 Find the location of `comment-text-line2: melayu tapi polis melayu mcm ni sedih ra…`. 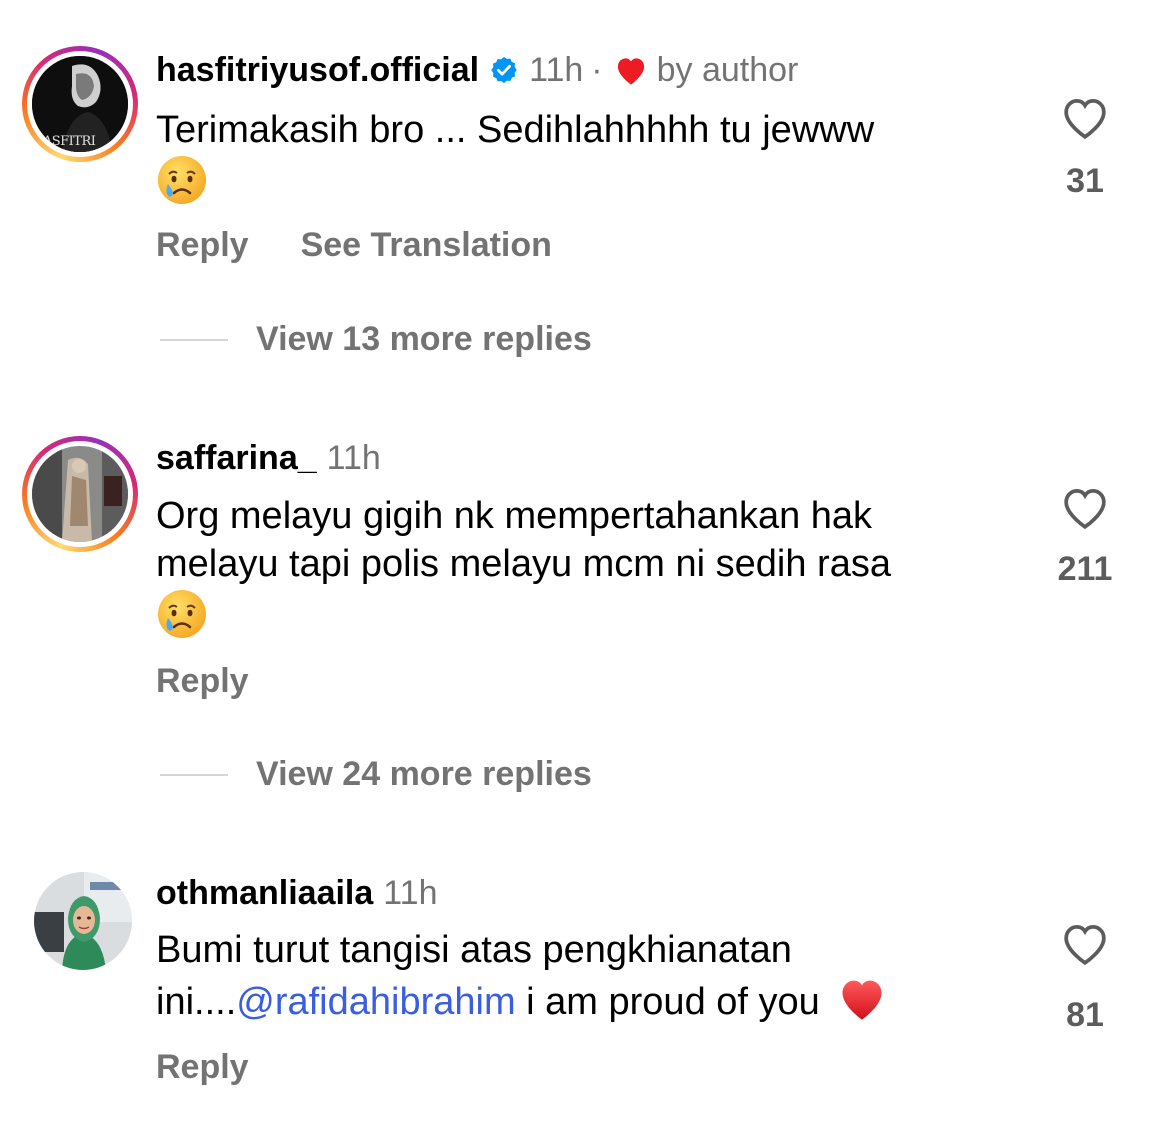

comment-text-line2: melayu tapi polis melayu mcm ni sedih ra… is located at coordinates (523, 564).